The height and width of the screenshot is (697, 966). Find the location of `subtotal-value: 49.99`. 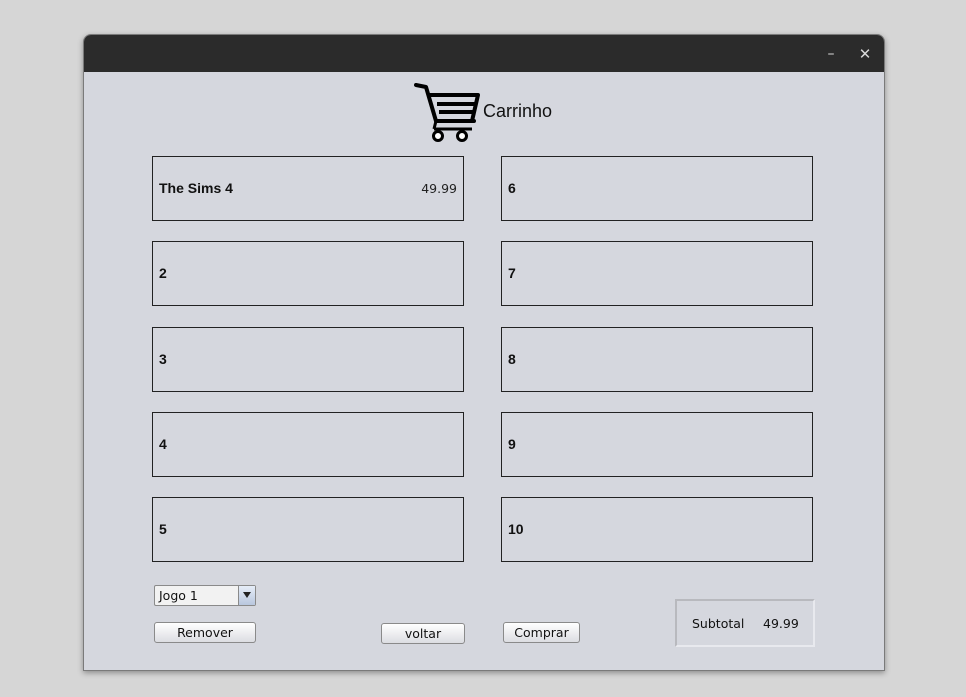

subtotal-value: 49.99 is located at coordinates (781, 623).